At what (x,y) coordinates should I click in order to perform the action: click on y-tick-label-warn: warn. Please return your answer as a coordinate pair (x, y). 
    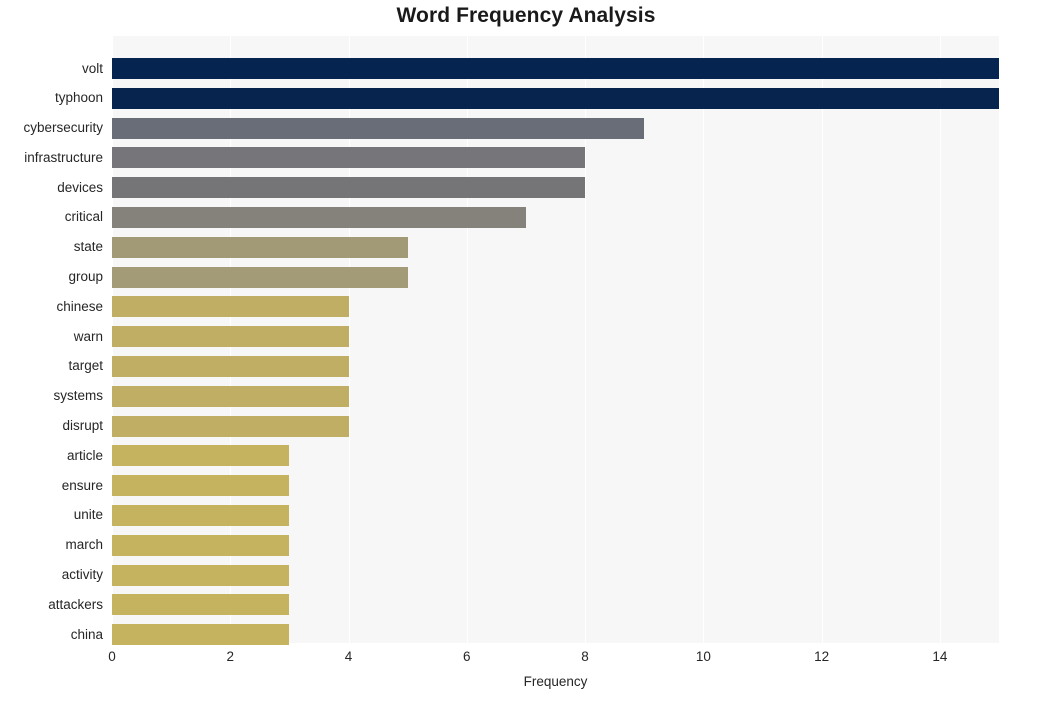
    Looking at the image, I should click on (88, 336).